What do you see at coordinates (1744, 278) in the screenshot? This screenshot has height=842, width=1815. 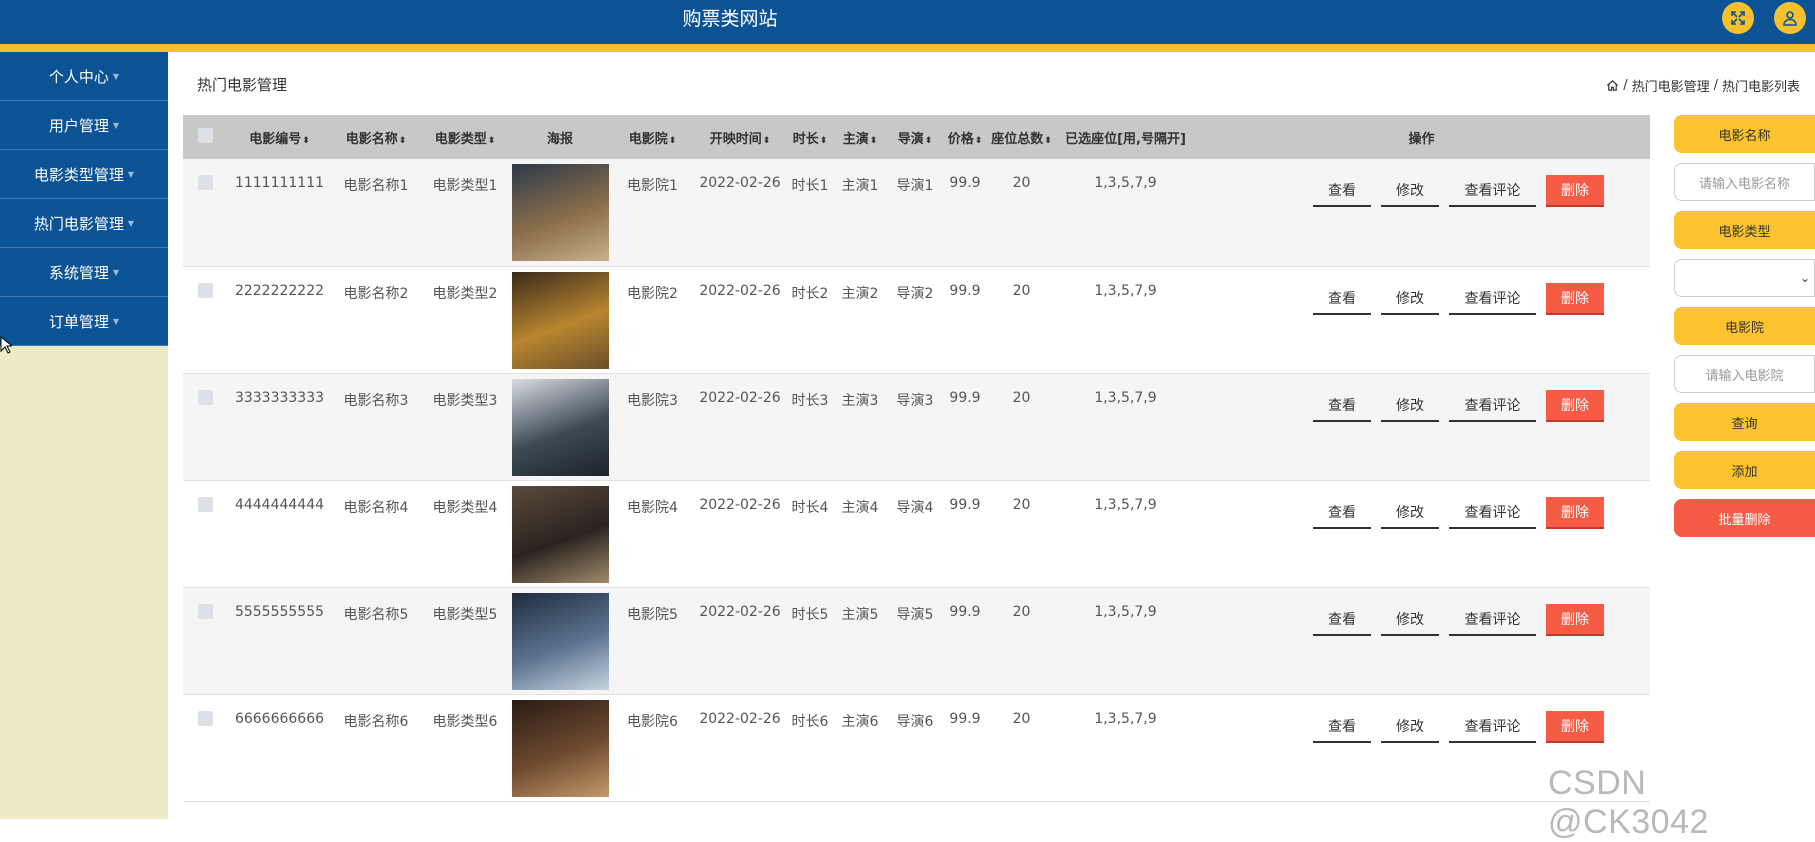 I see `movie-type-select: ⌄` at bounding box center [1744, 278].